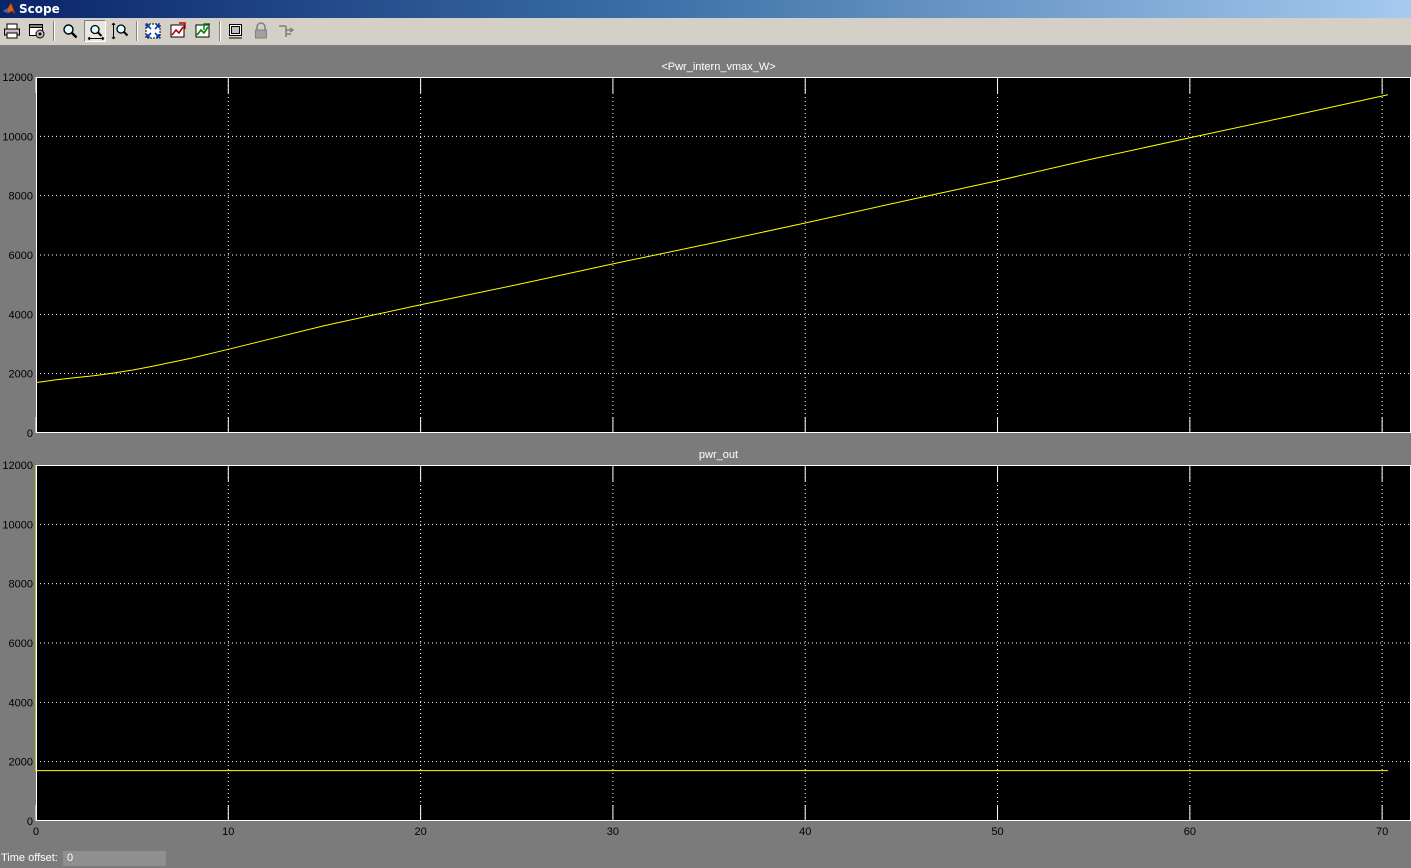 This screenshot has width=1411, height=868. What do you see at coordinates (114, 858) in the screenshot?
I see `time-offset-value: 0` at bounding box center [114, 858].